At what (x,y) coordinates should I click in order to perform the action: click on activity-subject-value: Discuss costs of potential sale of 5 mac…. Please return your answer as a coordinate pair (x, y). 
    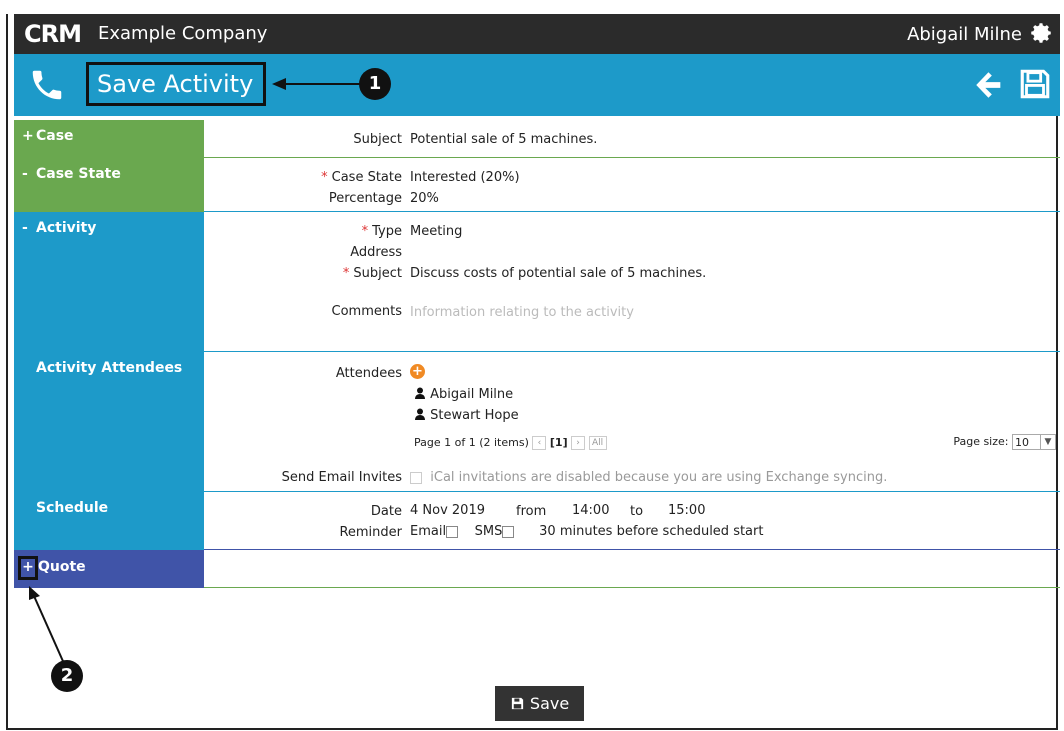
    Looking at the image, I should click on (558, 273).